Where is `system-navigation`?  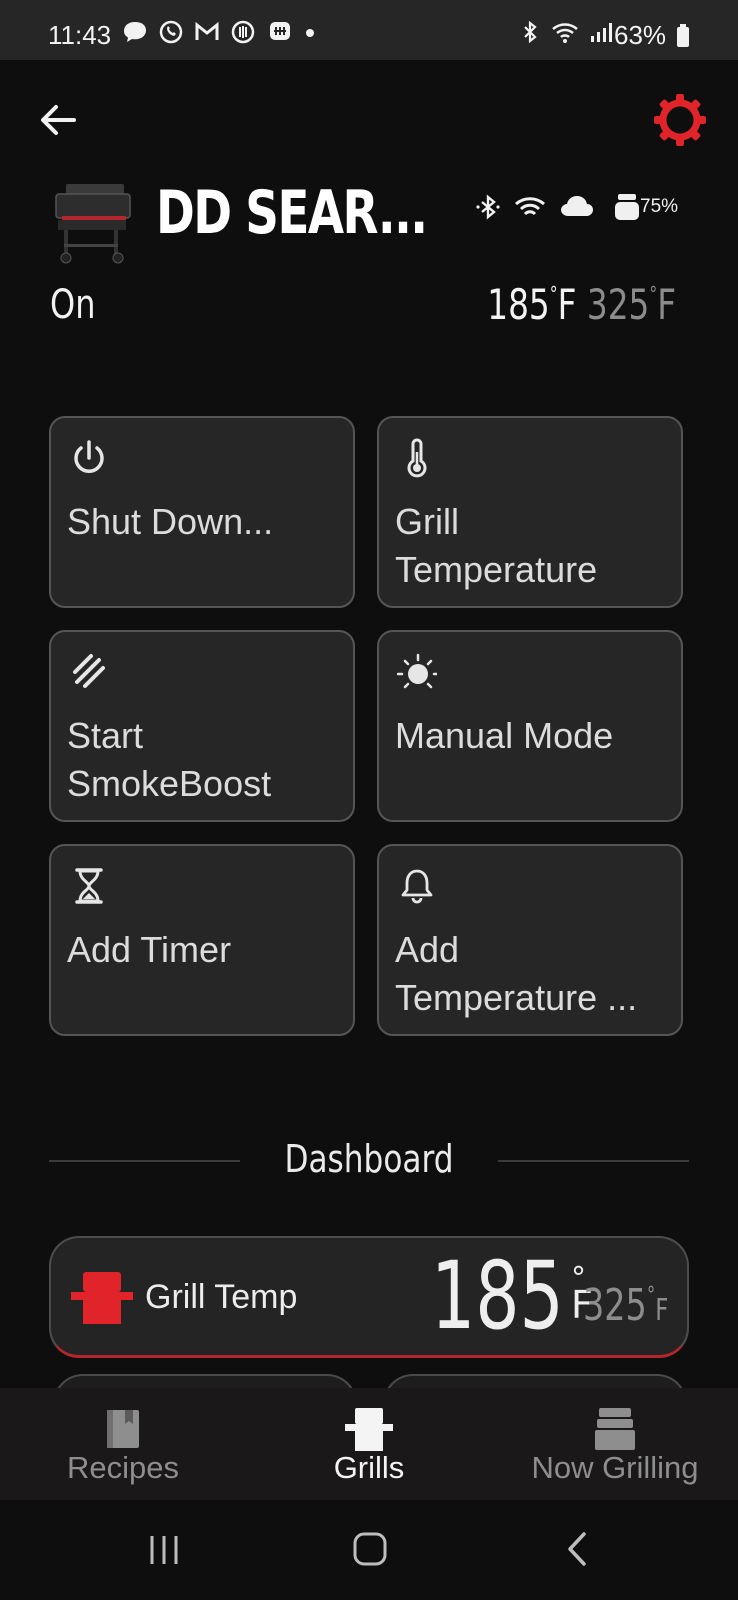 system-navigation is located at coordinates (369, 1550).